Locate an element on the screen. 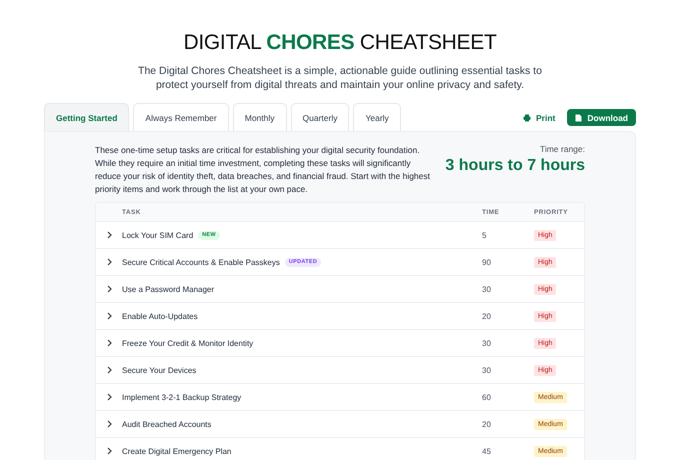 The image size is (680, 460). tab: Monthly is located at coordinates (259, 117).